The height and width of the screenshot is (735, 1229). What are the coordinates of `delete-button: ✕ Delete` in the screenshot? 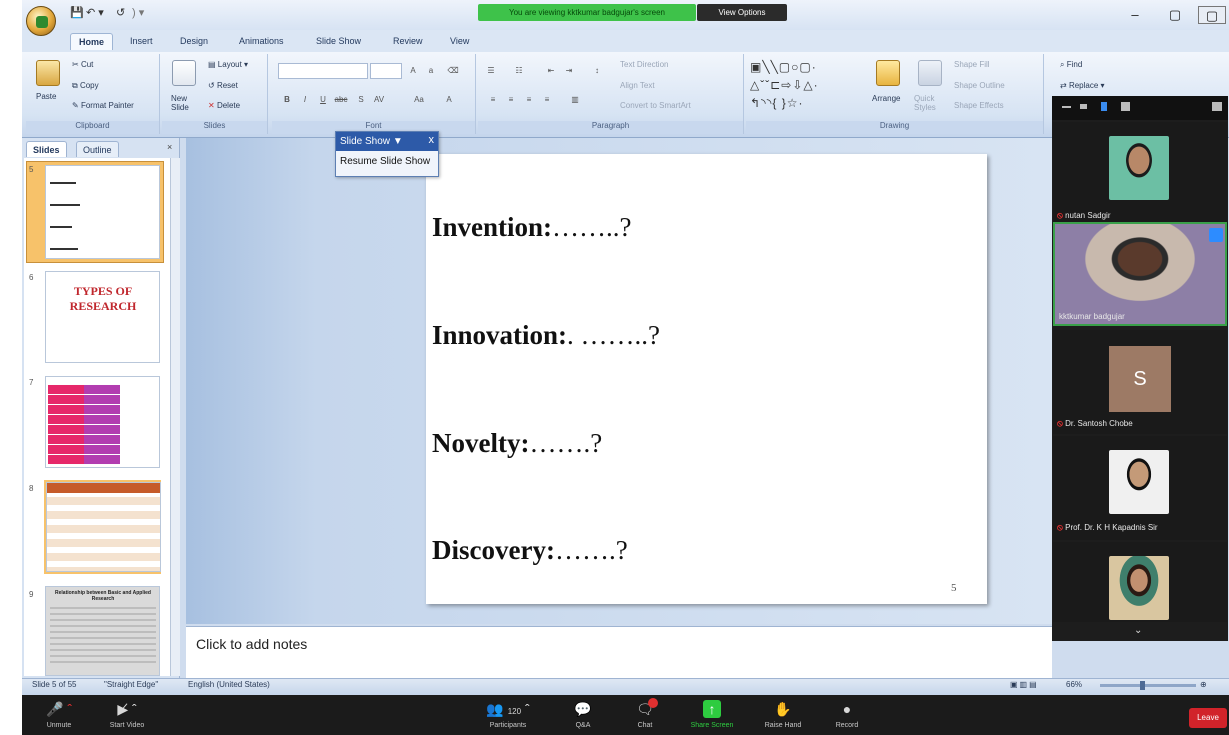 It's located at (224, 105).